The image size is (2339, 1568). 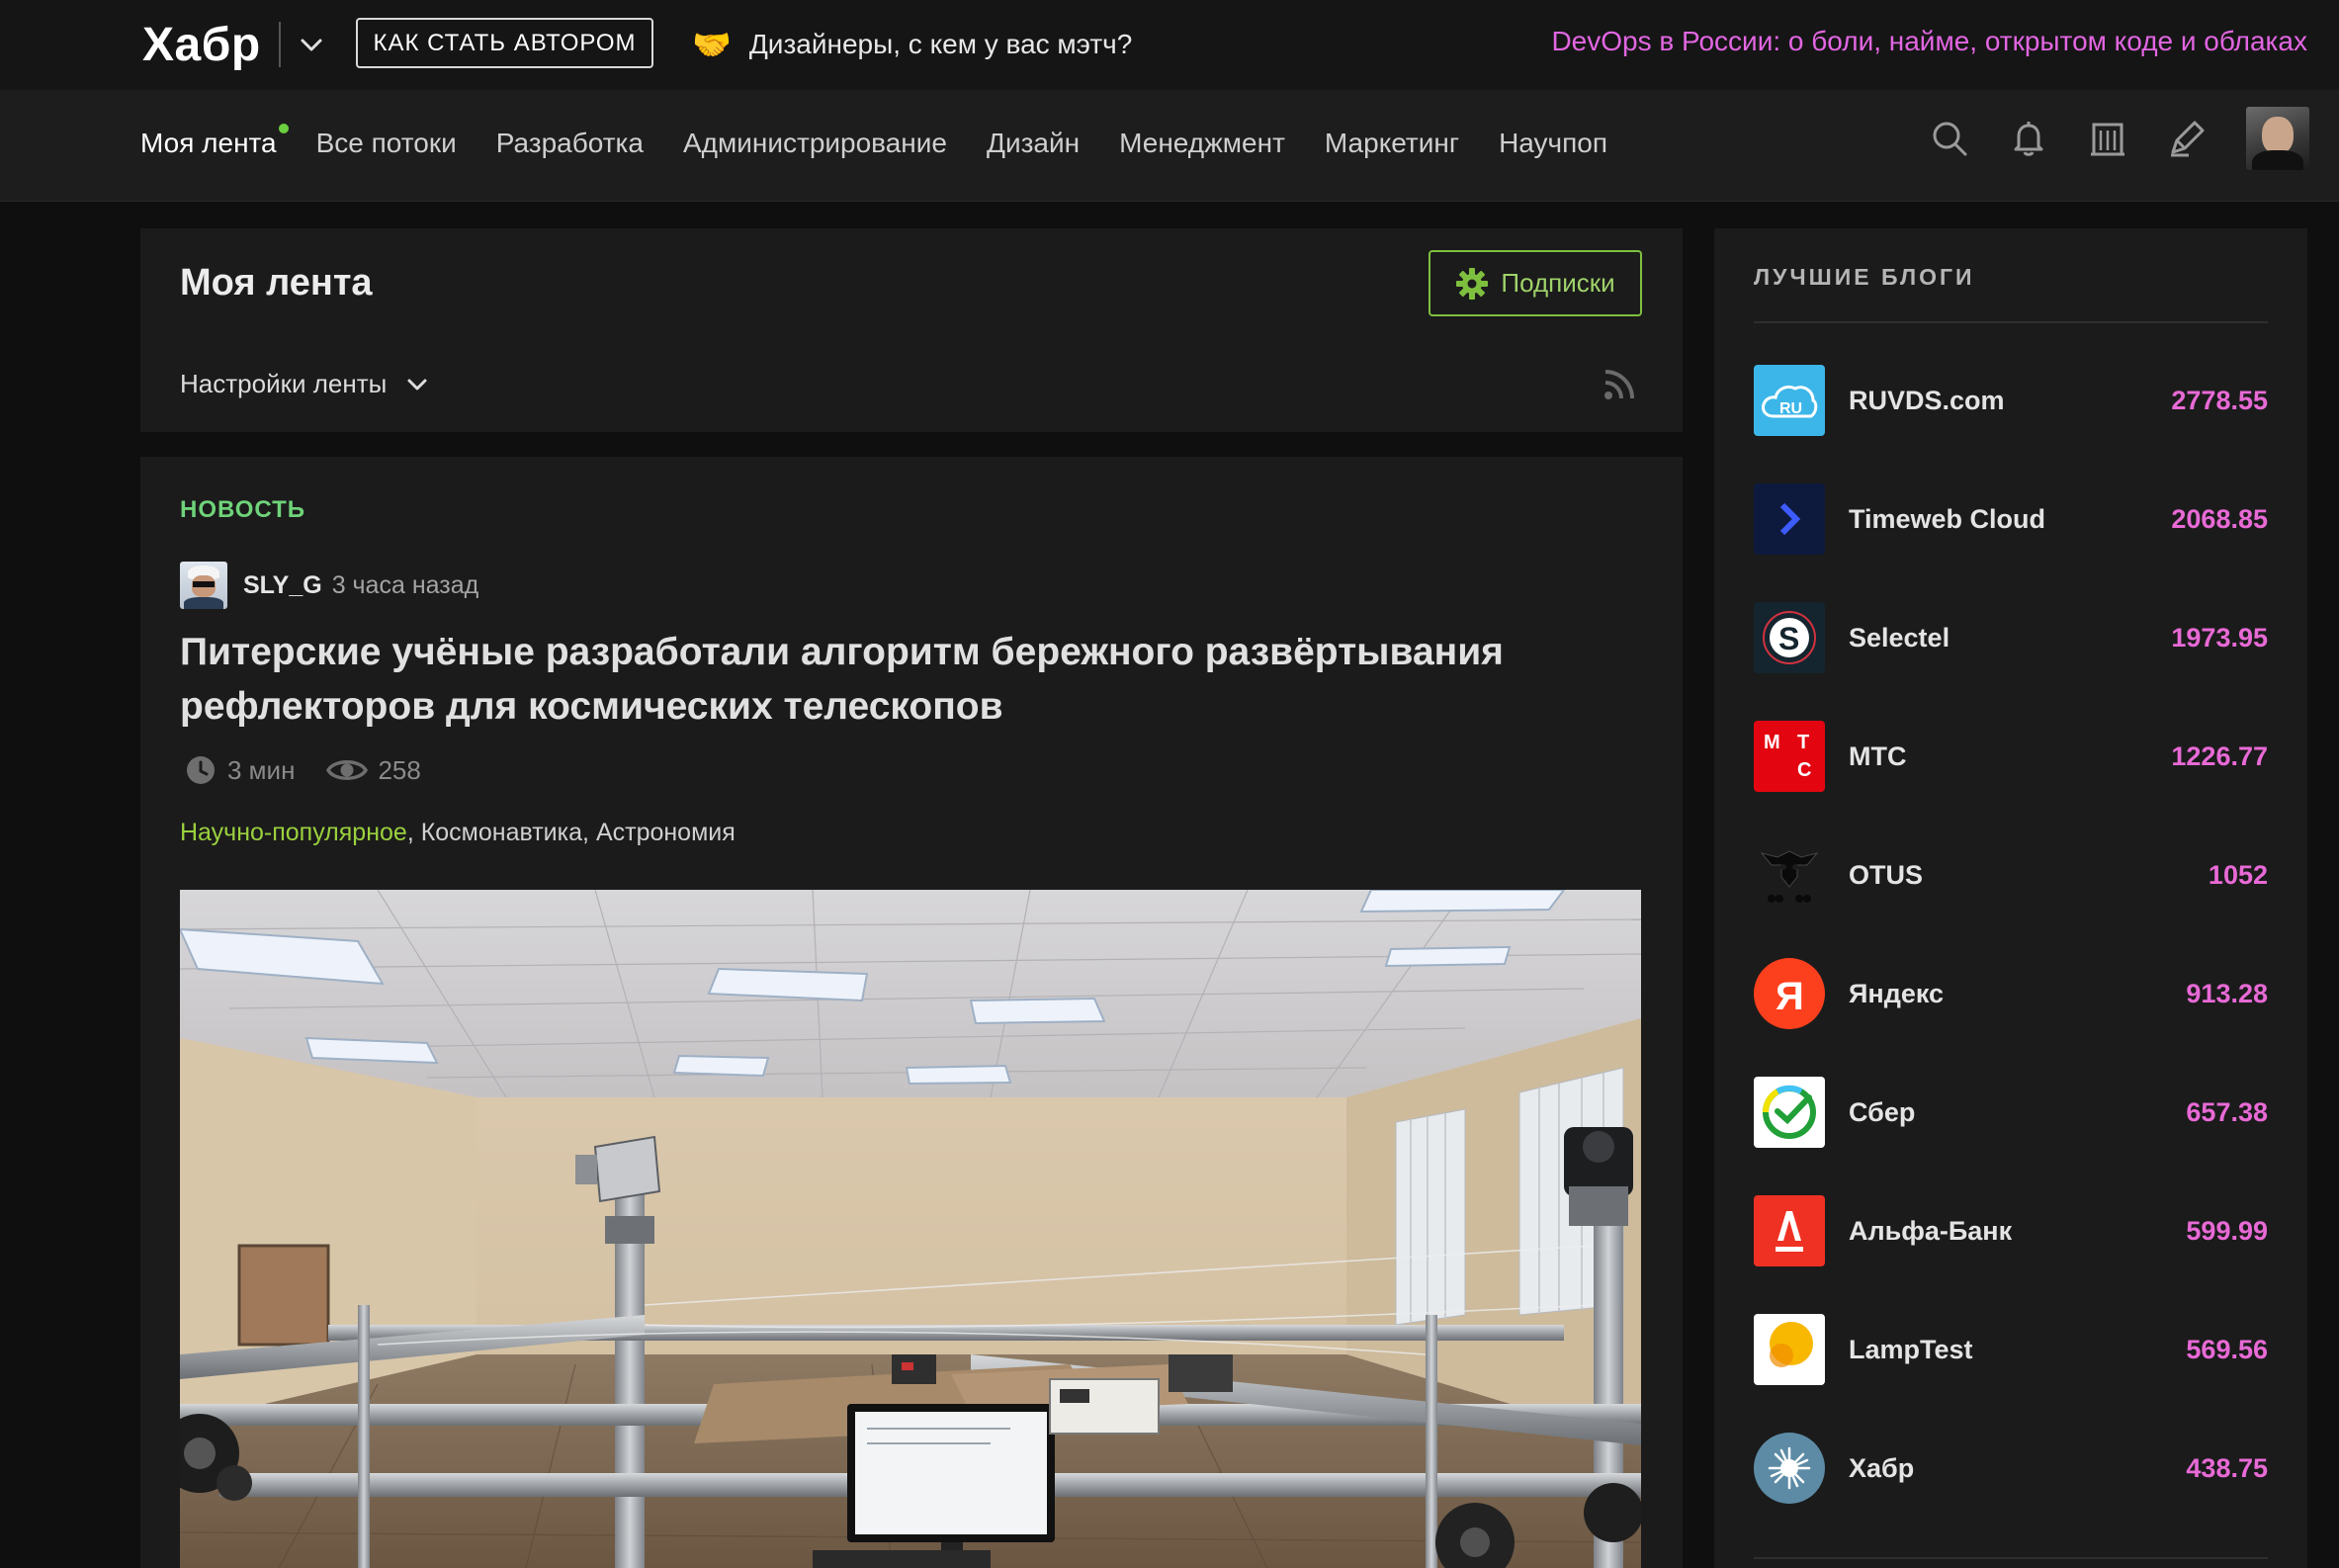 I want to click on blog-rating: 2068.85, so click(x=2219, y=518).